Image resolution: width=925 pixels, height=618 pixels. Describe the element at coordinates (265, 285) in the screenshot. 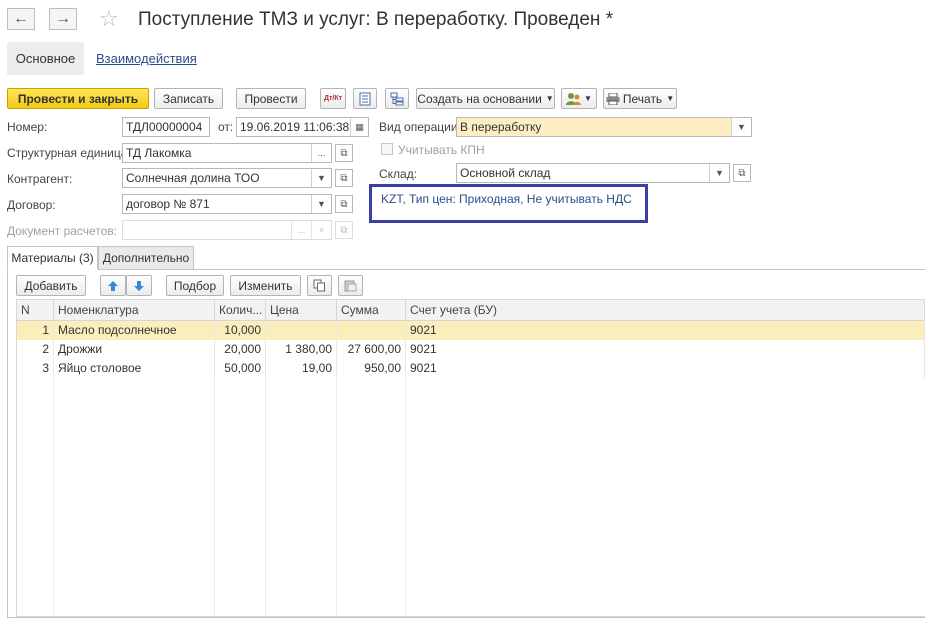

I see `edit-button: Изменить` at that location.